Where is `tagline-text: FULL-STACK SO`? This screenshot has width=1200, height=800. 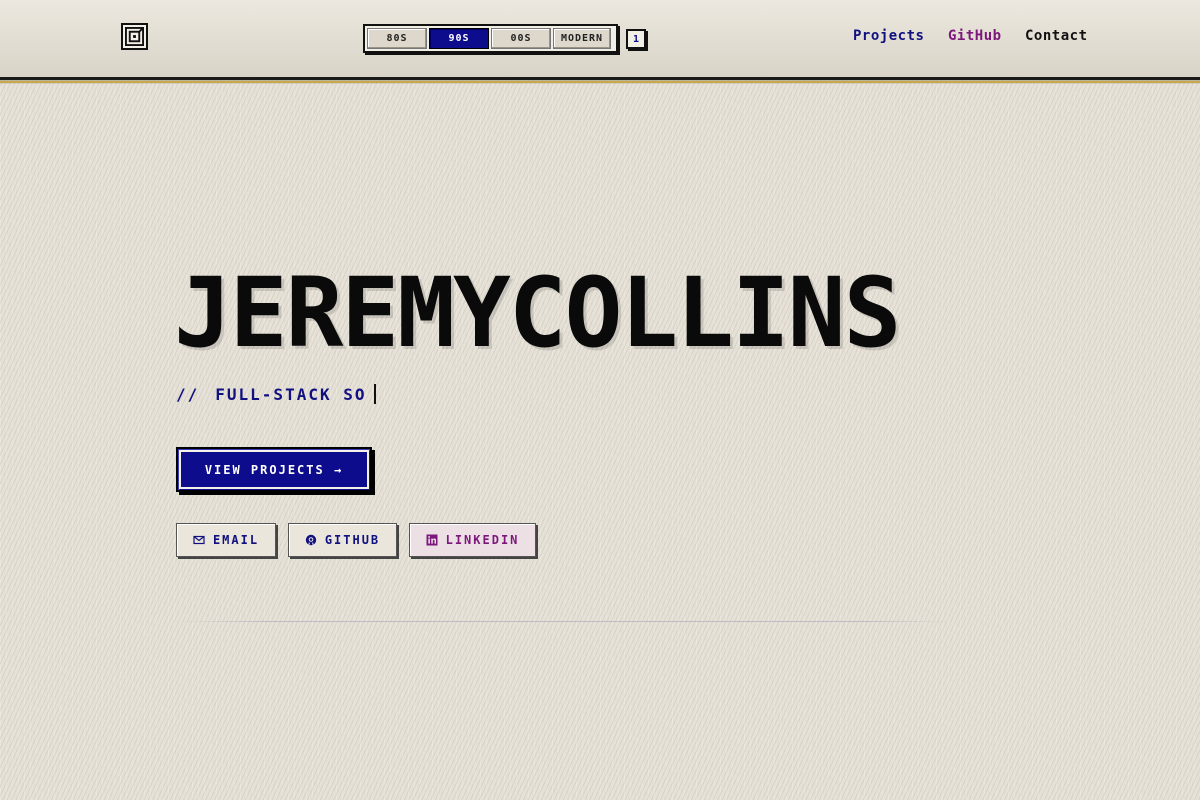
tagline-text: FULL-STACK SO is located at coordinates (291, 394).